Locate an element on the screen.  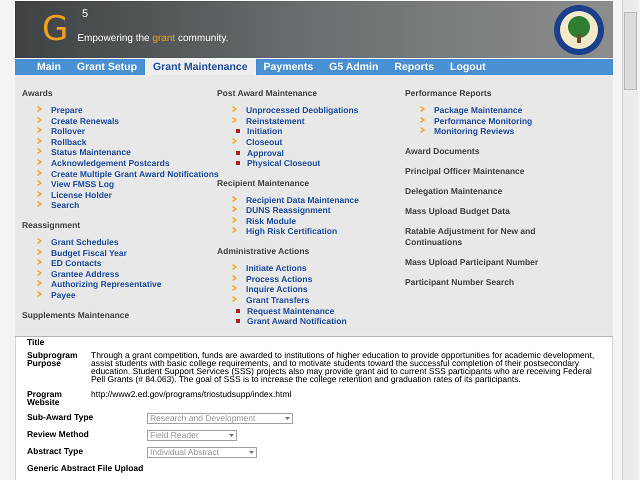
menu-link: Create Renewals is located at coordinates (85, 121).